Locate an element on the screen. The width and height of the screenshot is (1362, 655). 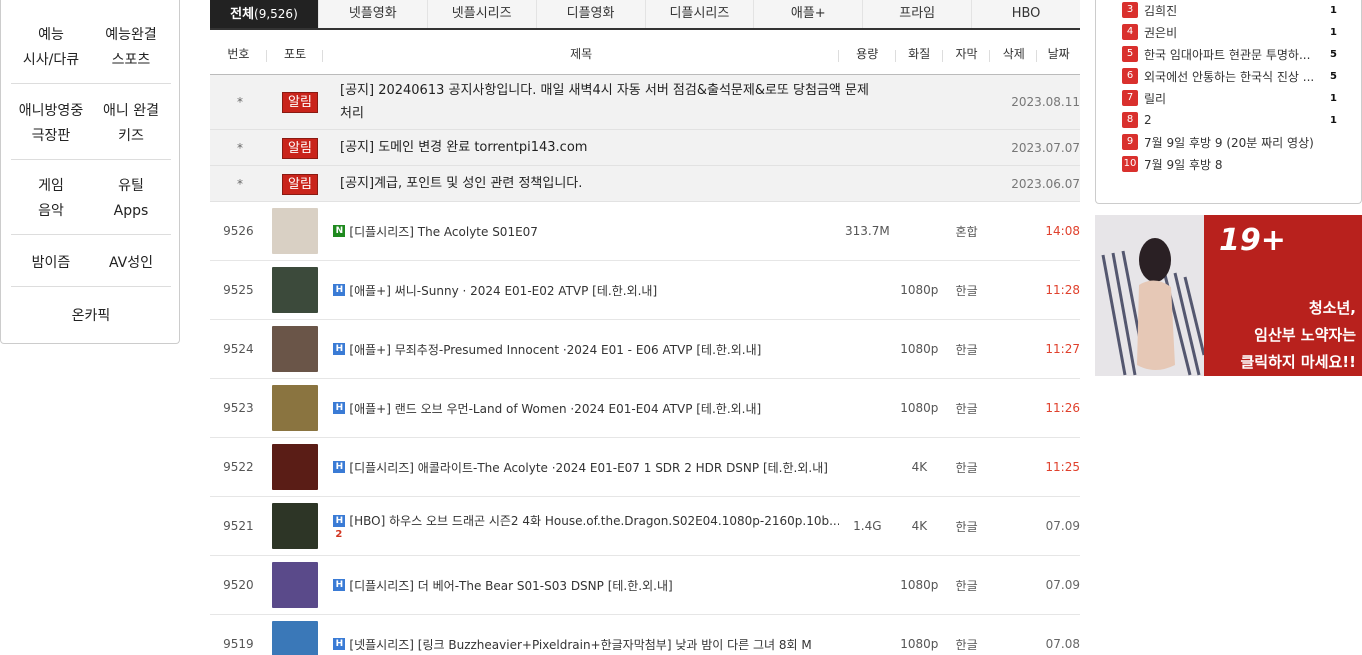
ranking-item: 4 권은비 1 is located at coordinates (1229, 32).